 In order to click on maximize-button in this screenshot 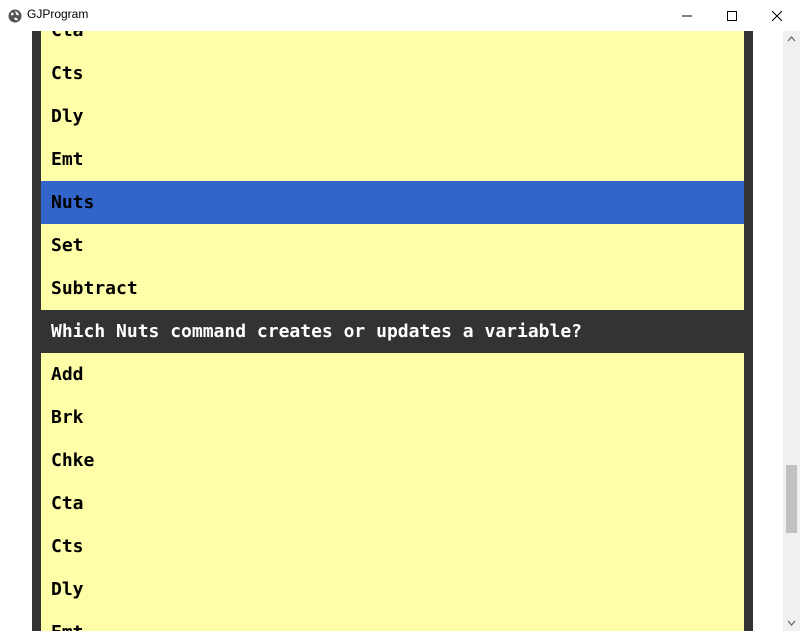, I will do `click(732, 15)`.